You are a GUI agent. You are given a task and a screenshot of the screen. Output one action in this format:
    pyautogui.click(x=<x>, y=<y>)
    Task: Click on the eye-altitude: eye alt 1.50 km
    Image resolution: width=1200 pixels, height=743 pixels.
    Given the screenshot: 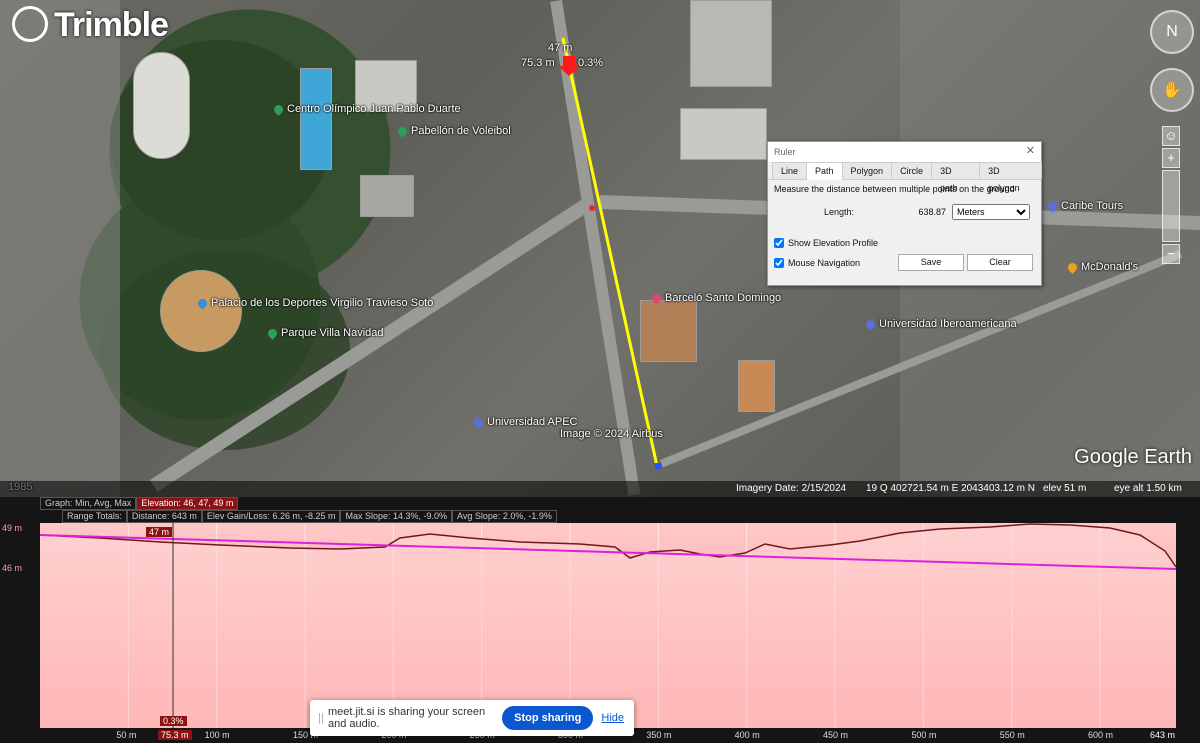 What is the action you would take?
    pyautogui.click(x=1148, y=488)
    